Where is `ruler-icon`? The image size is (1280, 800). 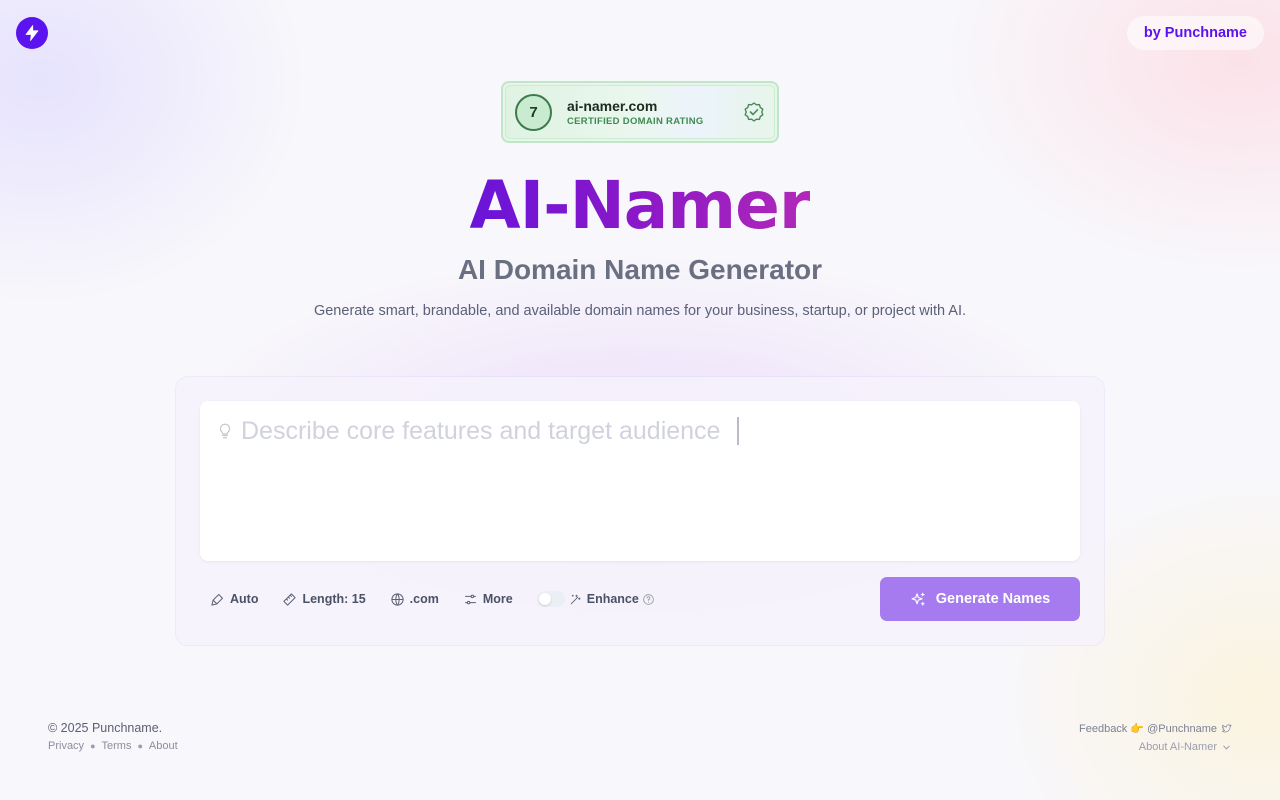
ruler-icon is located at coordinates (290, 599).